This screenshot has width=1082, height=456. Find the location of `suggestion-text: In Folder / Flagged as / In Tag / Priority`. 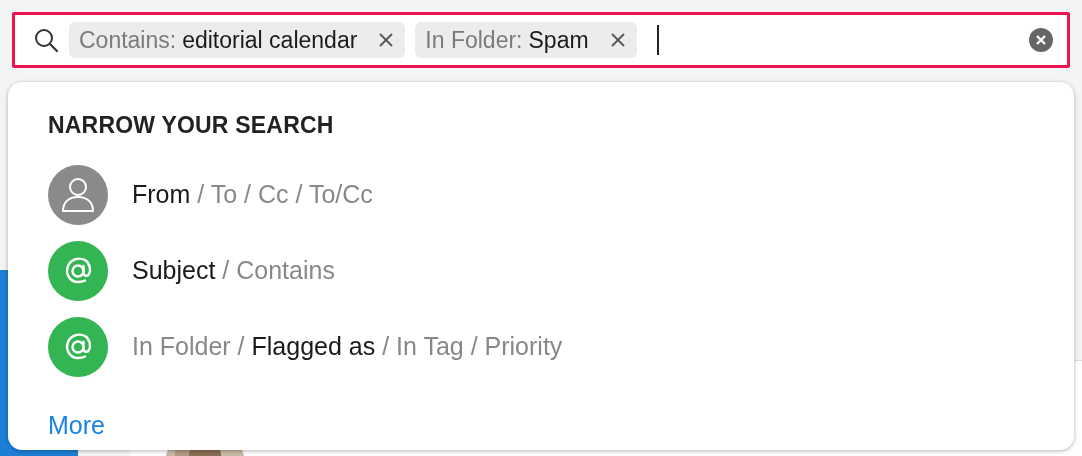

suggestion-text: In Folder / Flagged as / In Tag / Priority is located at coordinates (347, 346).